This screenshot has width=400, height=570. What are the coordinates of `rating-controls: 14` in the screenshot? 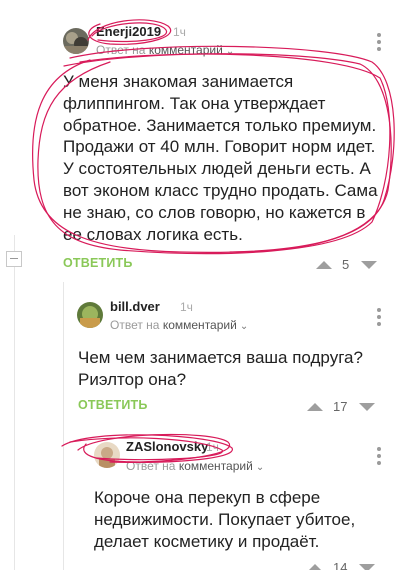 It's located at (341, 565).